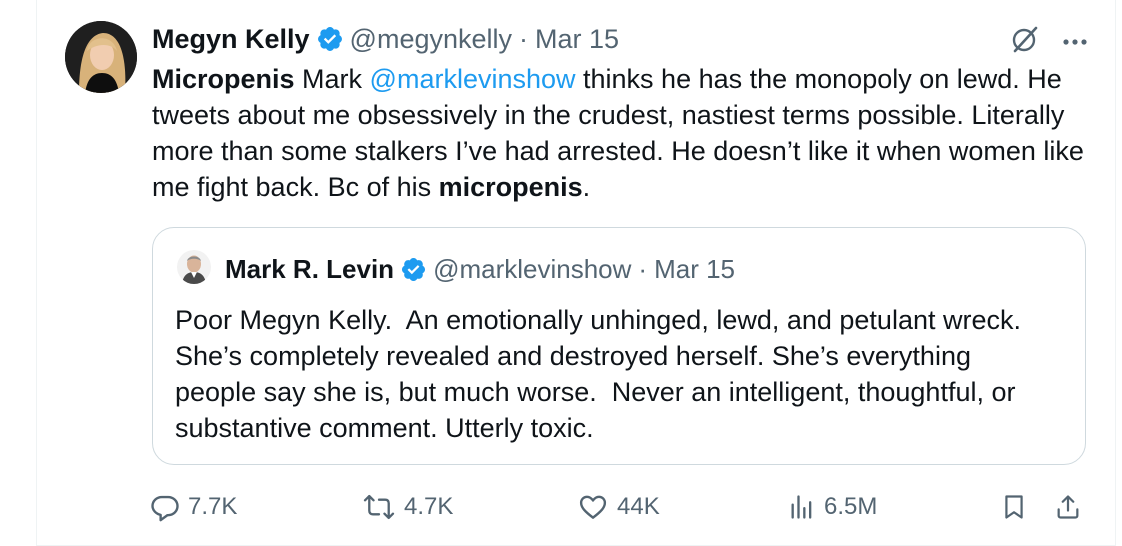 Image resolution: width=1122 pixels, height=546 pixels. I want to click on share-button, so click(1068, 507).